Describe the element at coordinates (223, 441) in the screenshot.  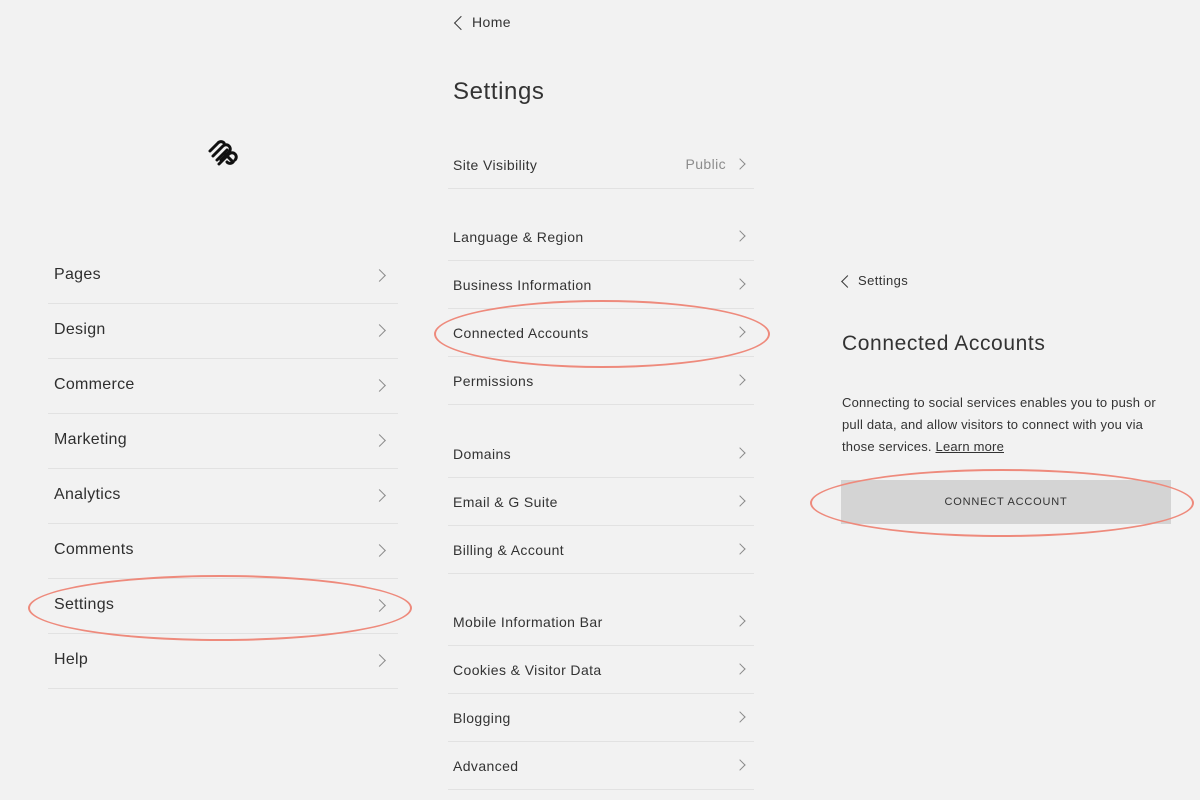
I see `nav-item-marketing: Marketing` at that location.